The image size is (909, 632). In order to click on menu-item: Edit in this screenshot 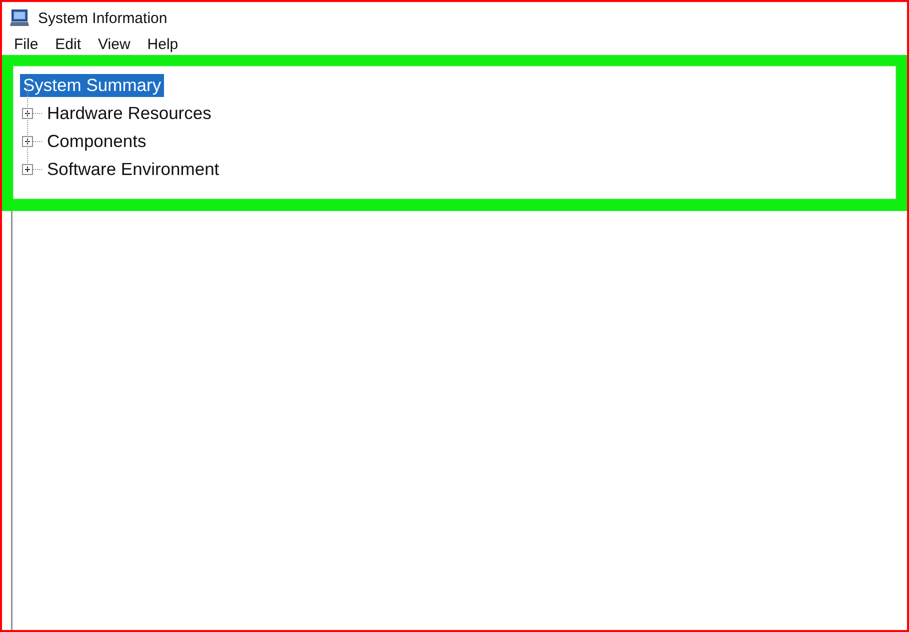, I will do `click(68, 44)`.